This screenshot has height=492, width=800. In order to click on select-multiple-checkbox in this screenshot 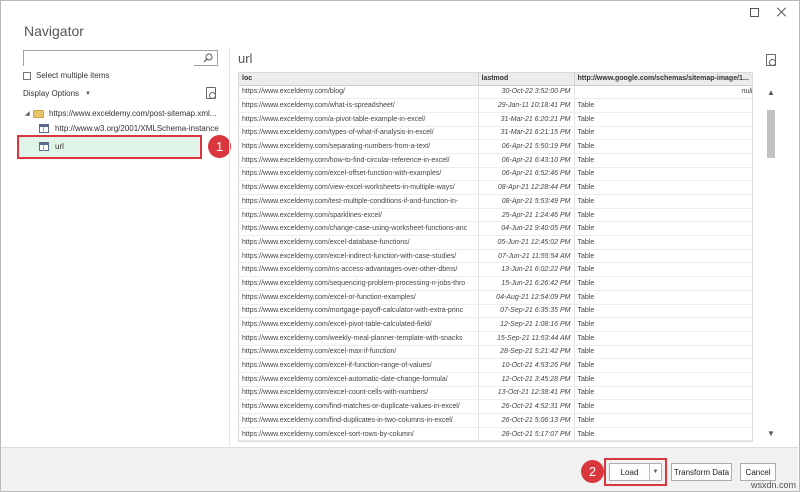, I will do `click(27, 75)`.